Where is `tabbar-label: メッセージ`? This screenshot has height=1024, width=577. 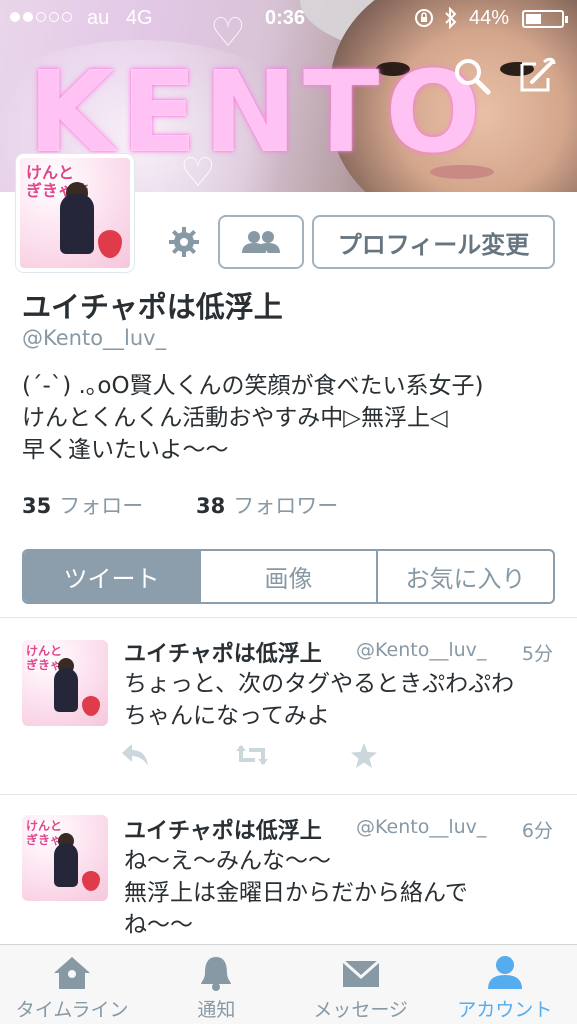 tabbar-label: メッセージ is located at coordinates (360, 1010).